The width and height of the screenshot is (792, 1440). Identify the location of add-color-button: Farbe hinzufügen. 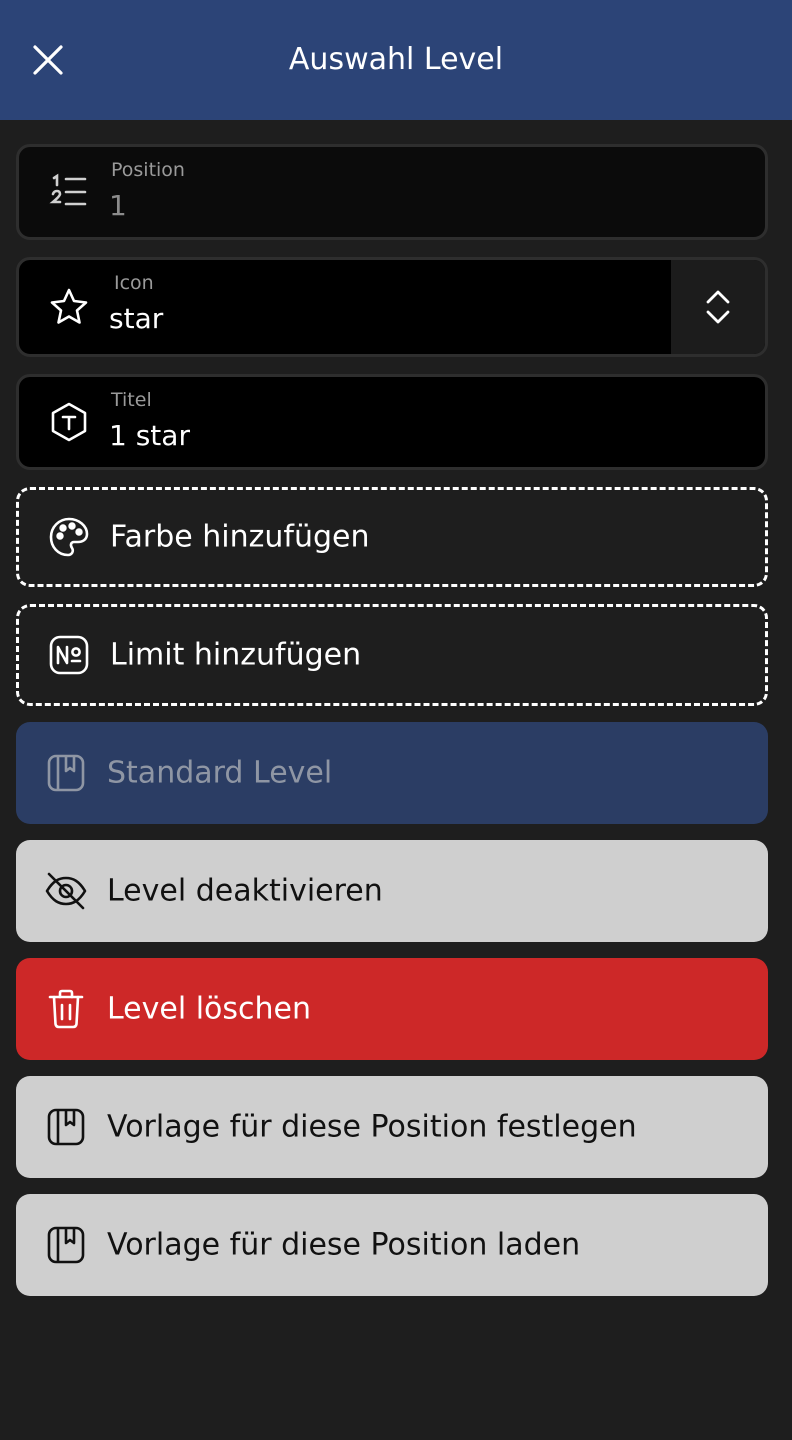
(392, 537).